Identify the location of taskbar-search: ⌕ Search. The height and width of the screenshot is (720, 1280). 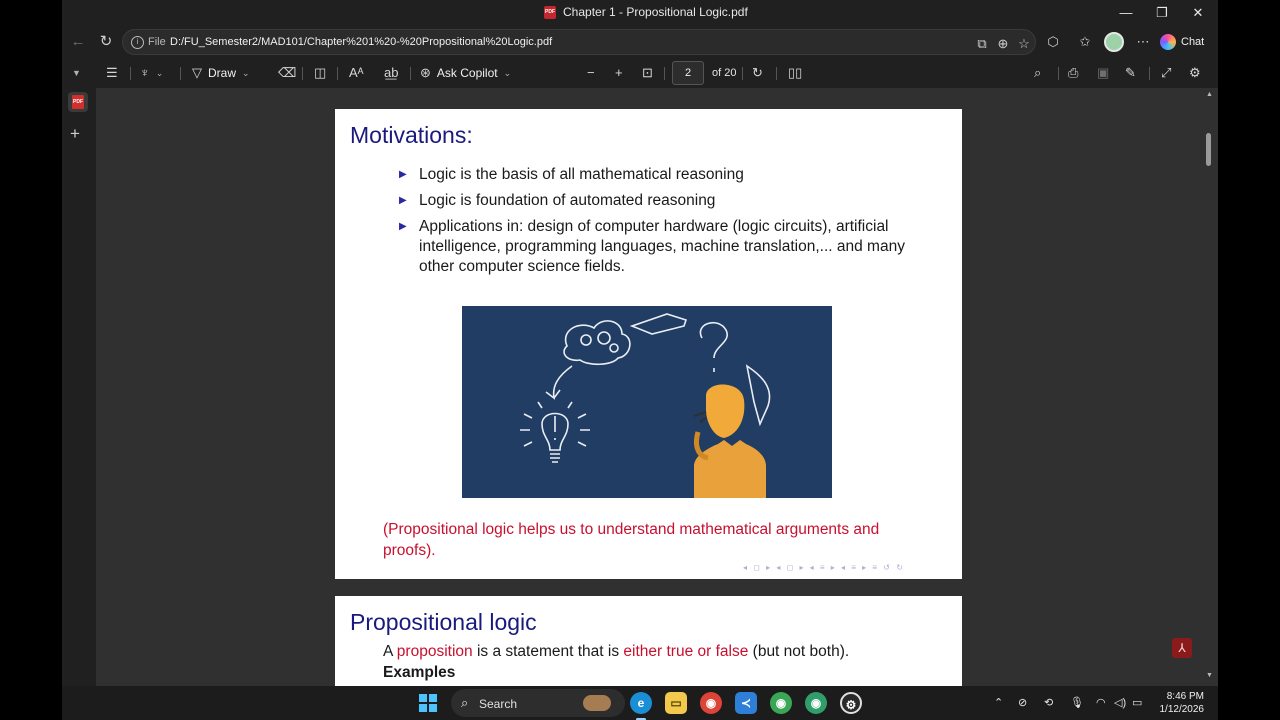
(538, 703).